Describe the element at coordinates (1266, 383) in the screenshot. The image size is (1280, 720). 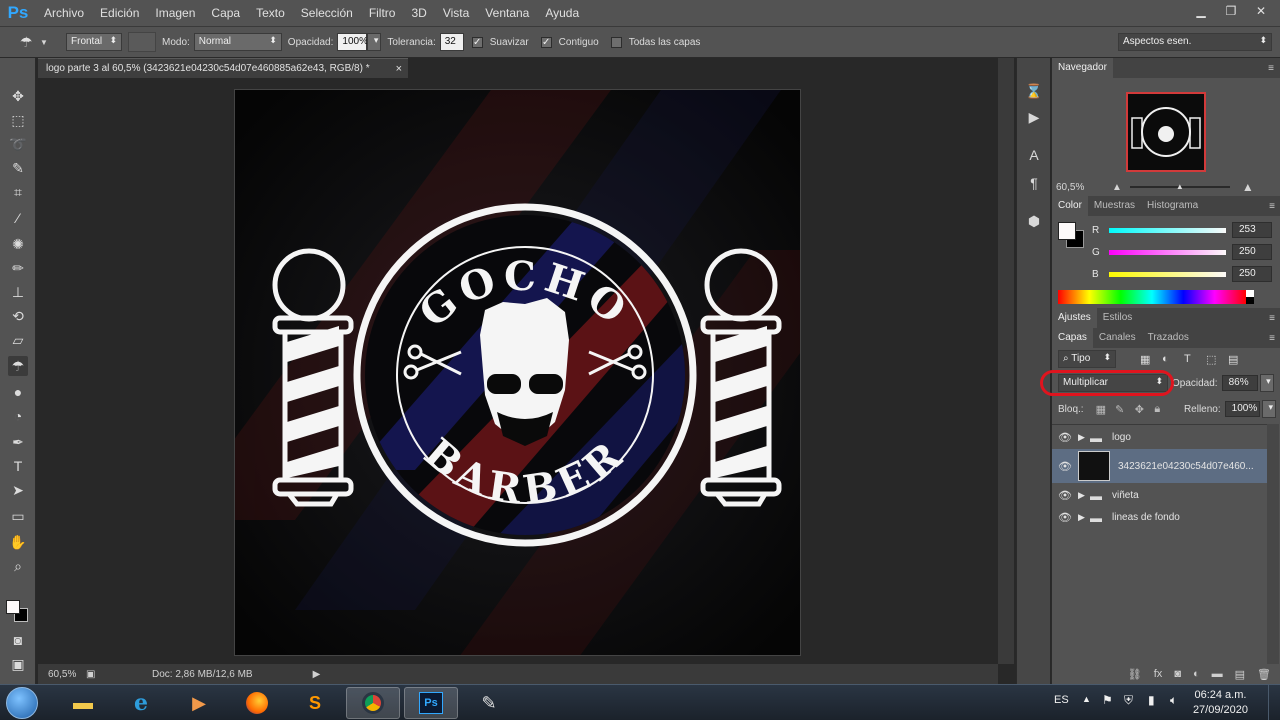
I see `layer-opacity-dropdown: ▾` at that location.